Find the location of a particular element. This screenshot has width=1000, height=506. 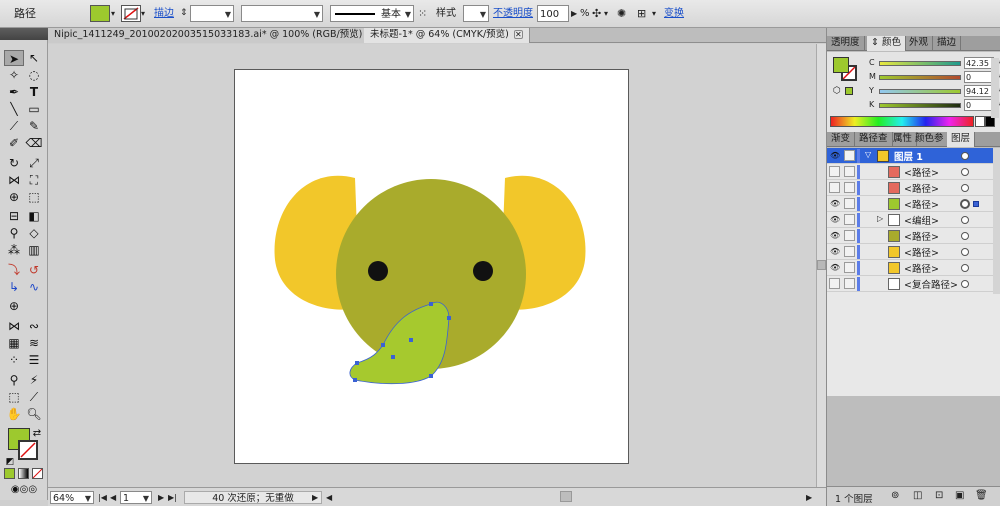

paintbrush-tool-icon: ⟋ is located at coordinates (14, 126).